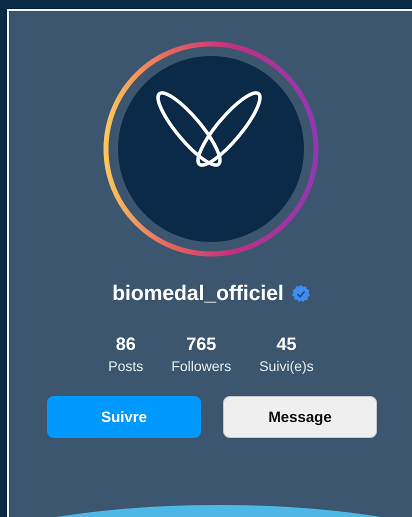  I want to click on stat-count: 86, so click(126, 344).